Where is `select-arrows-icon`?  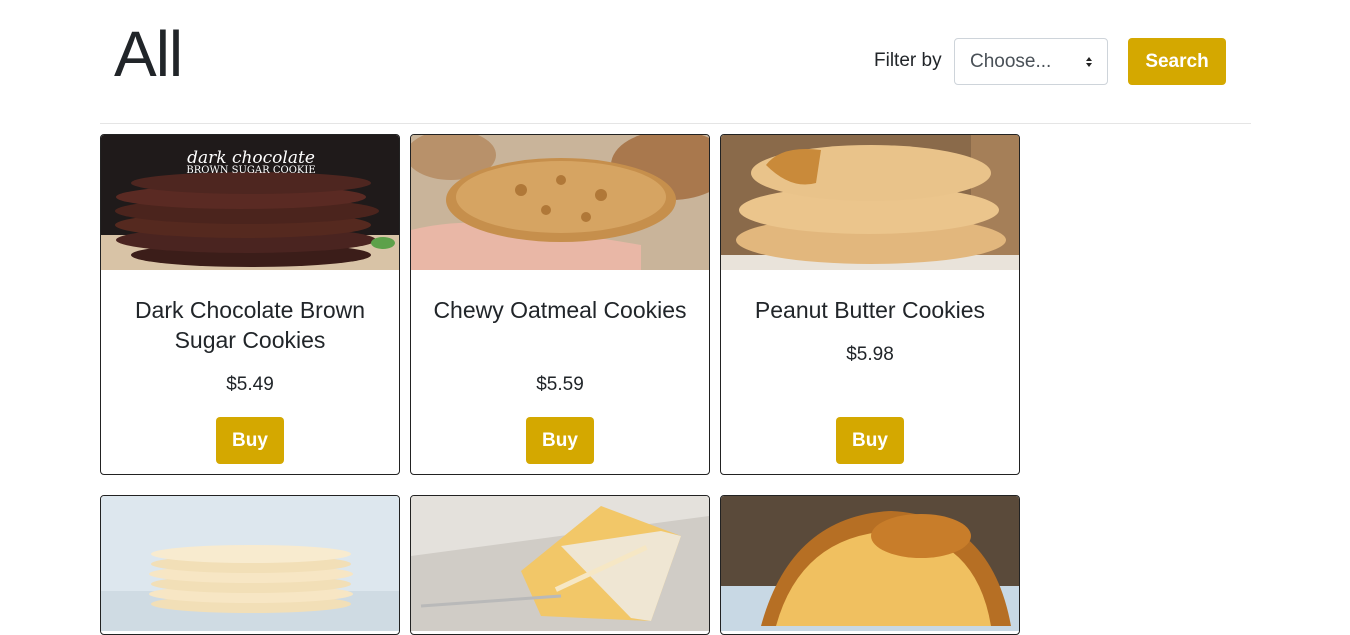
select-arrows-icon is located at coordinates (1089, 62).